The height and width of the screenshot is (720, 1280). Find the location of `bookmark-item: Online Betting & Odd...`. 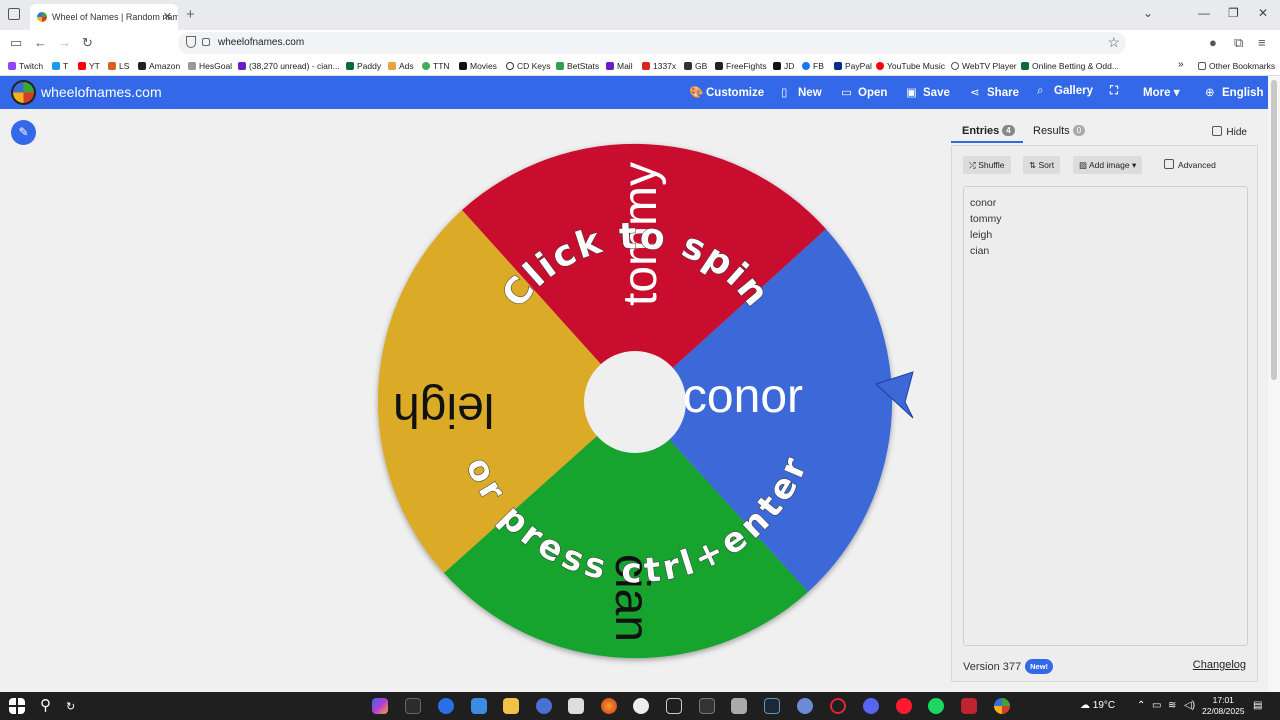

bookmark-item: Online Betting & Odd... is located at coordinates (1070, 66).